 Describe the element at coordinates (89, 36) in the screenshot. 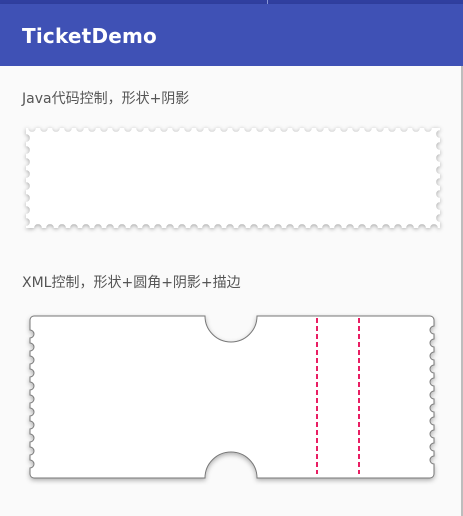

I see `app-title: TicketDemo` at that location.